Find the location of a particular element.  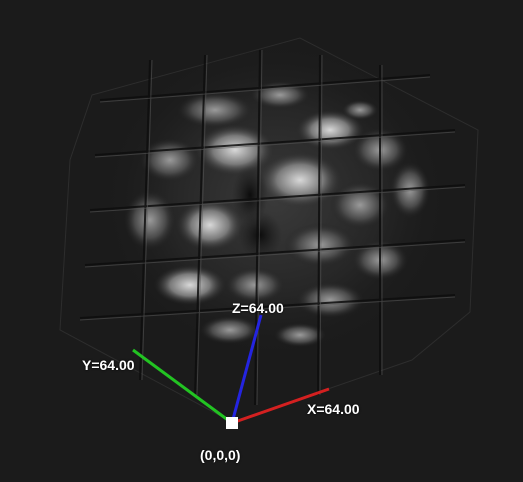

origin-label: (0,0,0) is located at coordinates (220, 455).